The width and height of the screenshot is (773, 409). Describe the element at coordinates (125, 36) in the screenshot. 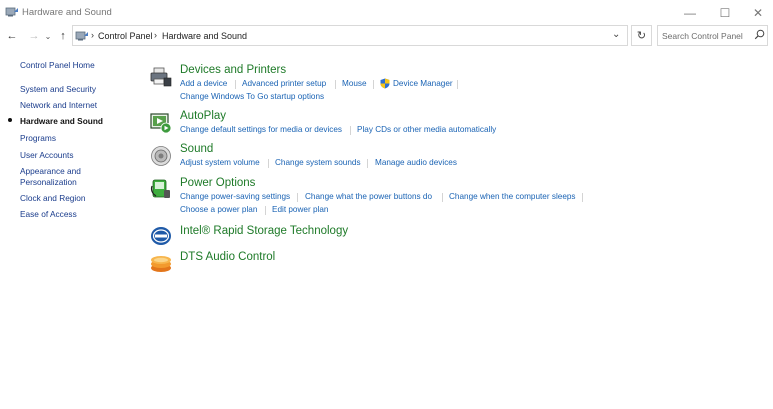

I see `breadcrumb-control-panel: Control Panel` at that location.